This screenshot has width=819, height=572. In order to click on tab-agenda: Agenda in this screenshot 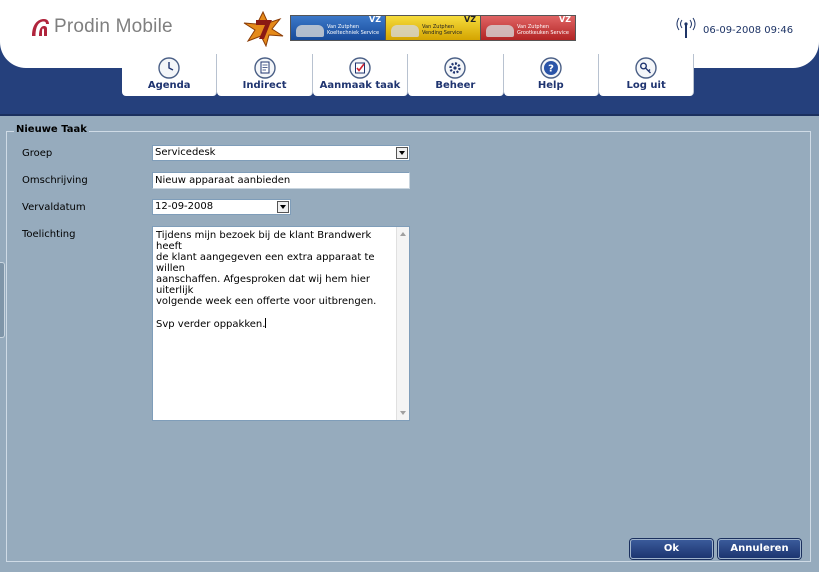, I will do `click(170, 75)`.